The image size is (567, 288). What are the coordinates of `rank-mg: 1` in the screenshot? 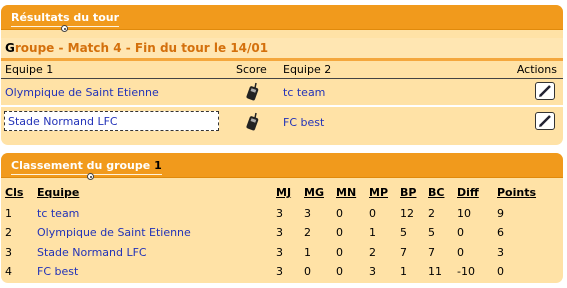 It's located at (307, 252).